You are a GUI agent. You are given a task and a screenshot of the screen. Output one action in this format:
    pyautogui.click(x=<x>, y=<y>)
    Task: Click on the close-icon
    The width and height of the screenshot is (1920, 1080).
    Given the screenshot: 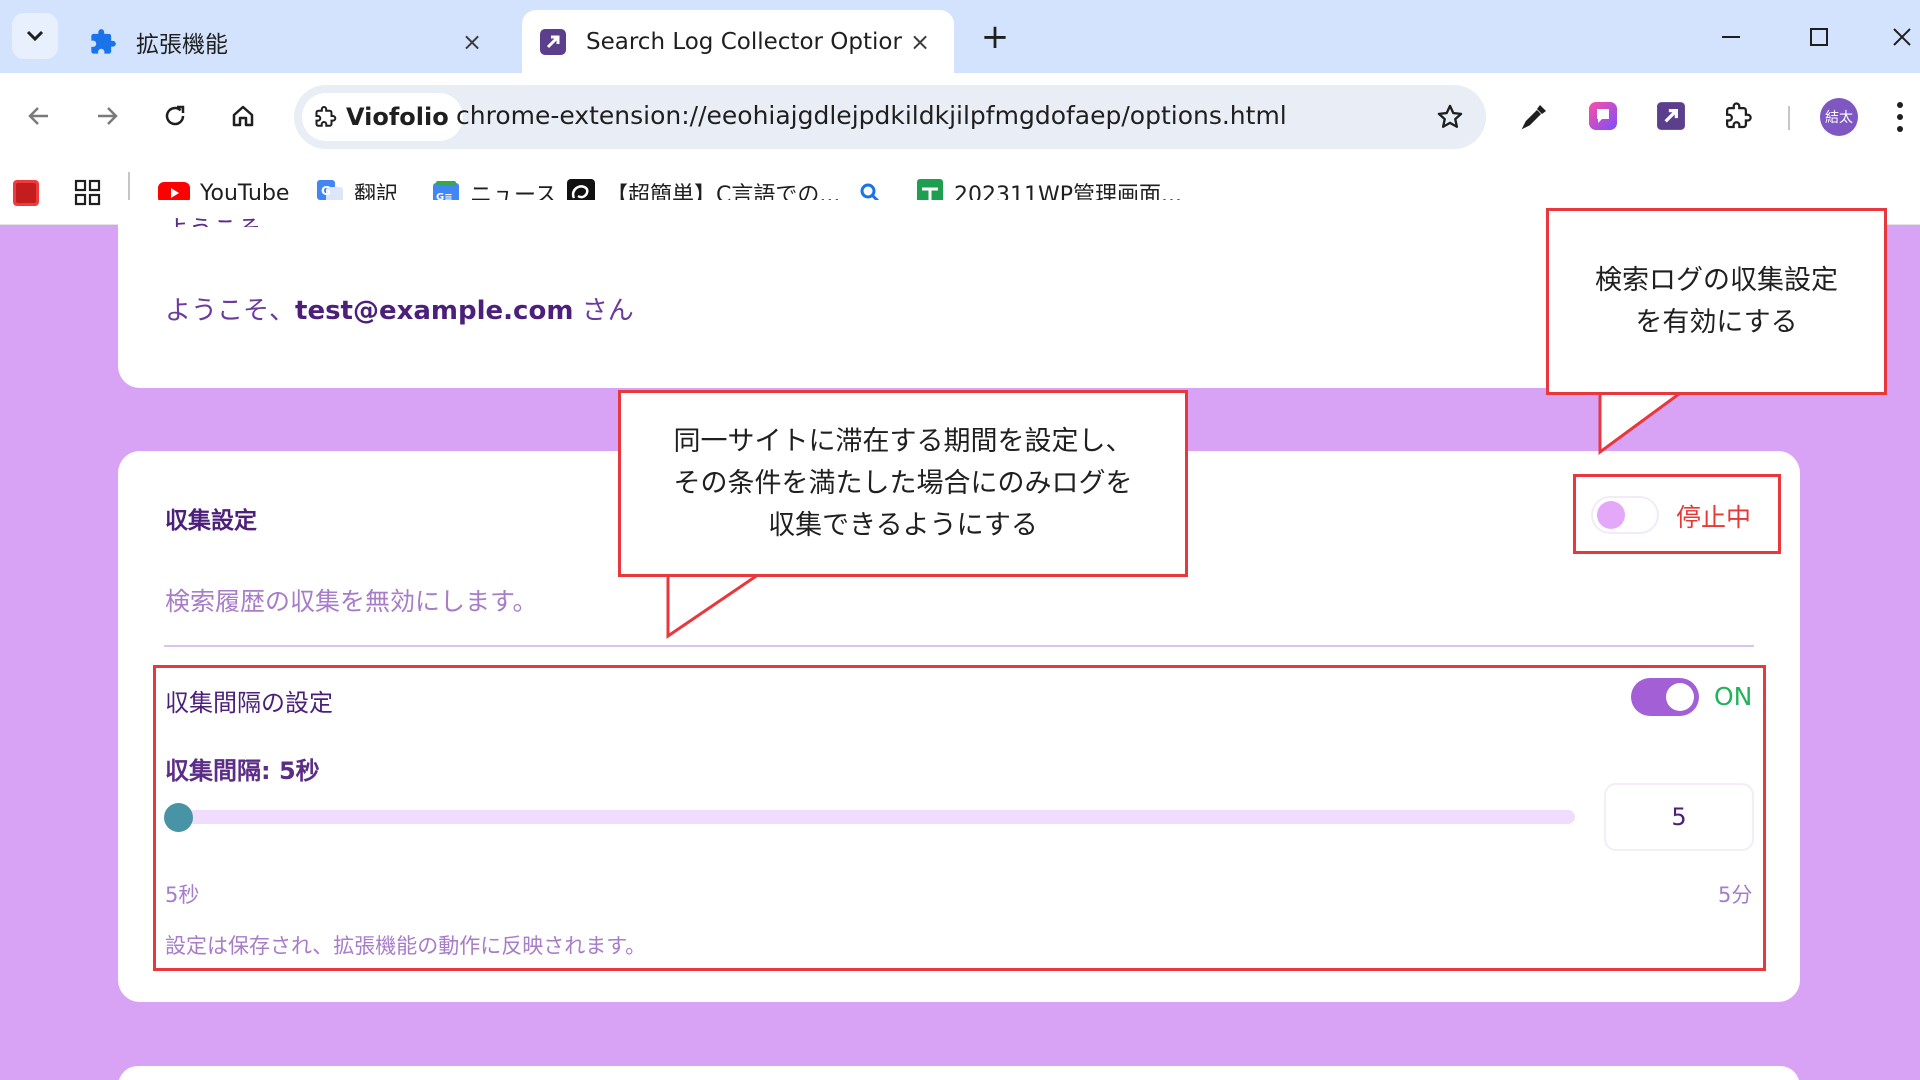 What is the action you would take?
    pyautogui.click(x=1902, y=37)
    